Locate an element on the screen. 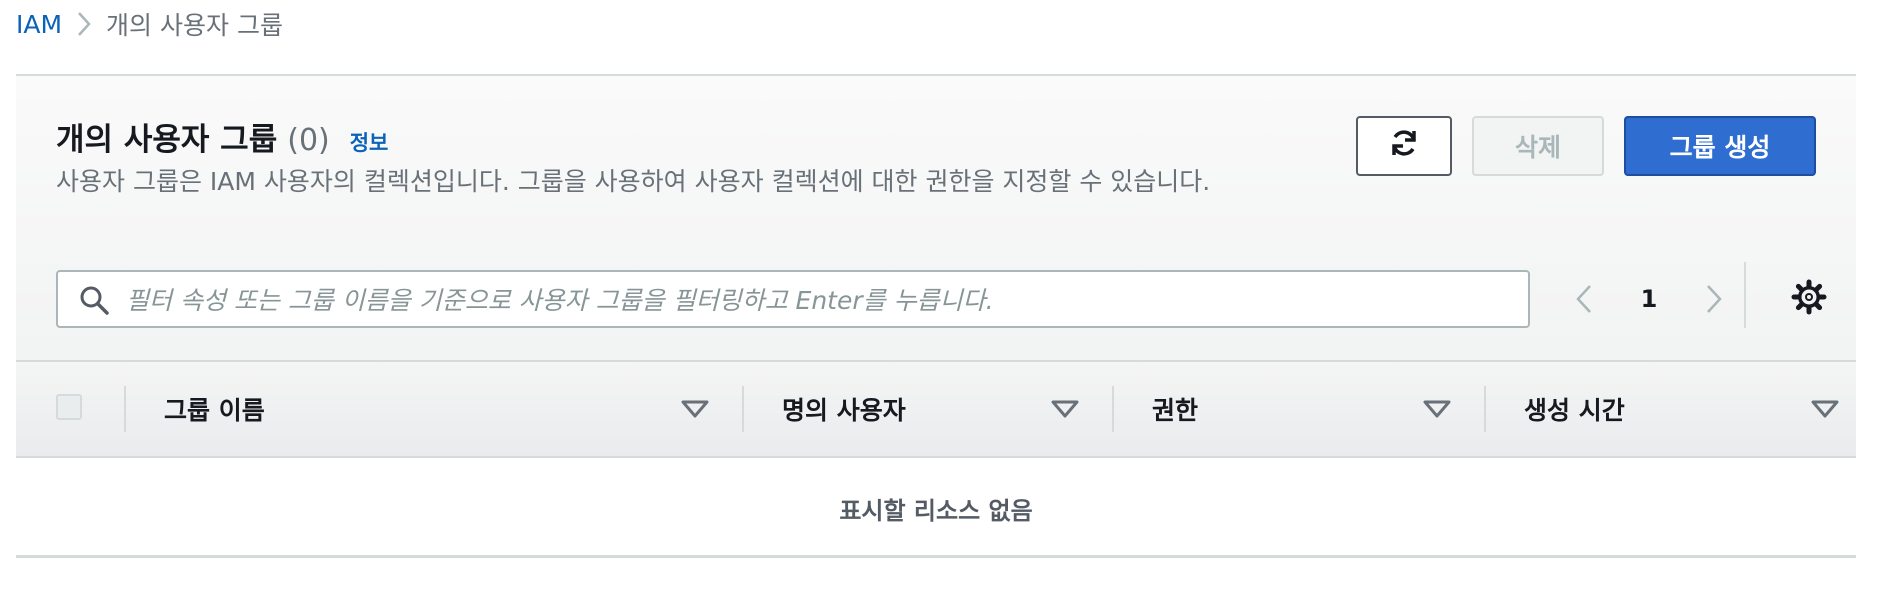 The height and width of the screenshot is (594, 1880). pagination-divider is located at coordinates (1745, 295).